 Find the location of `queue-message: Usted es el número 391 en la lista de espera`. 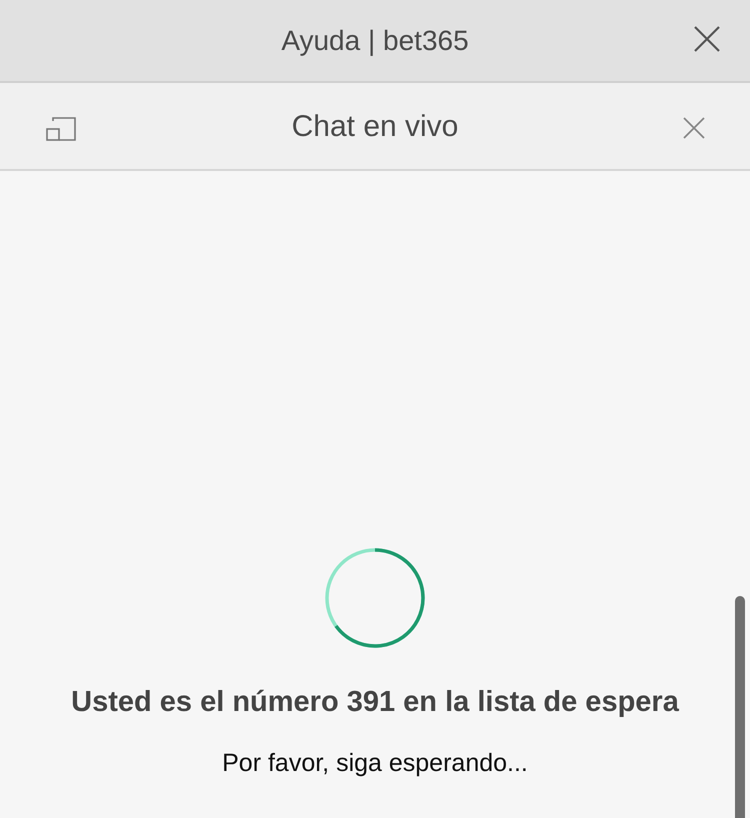

queue-message: Usted es el número 391 en la lista de espera is located at coordinates (375, 702).